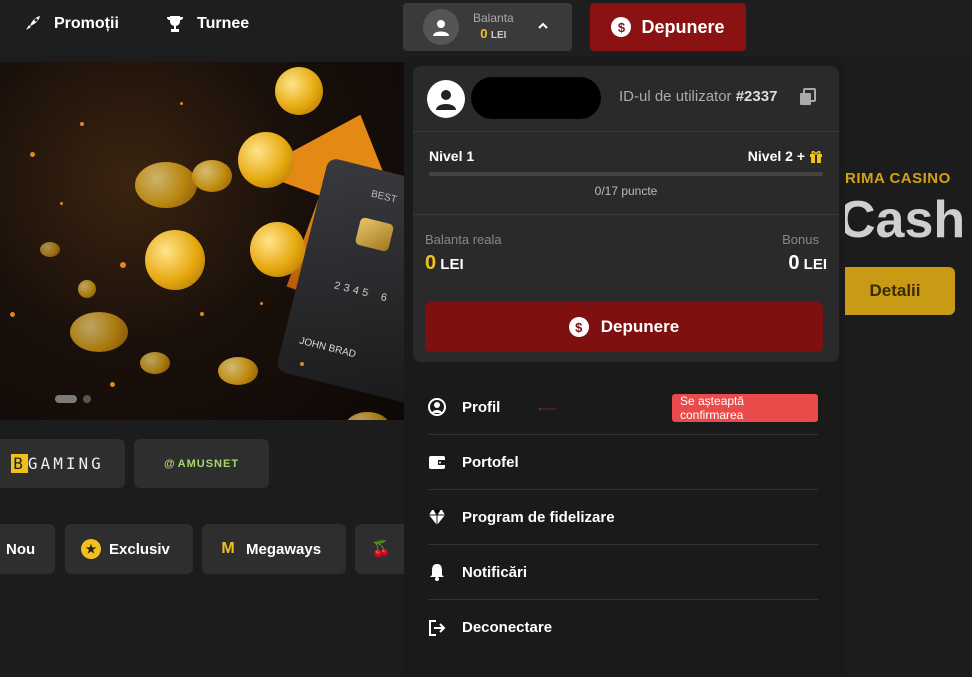 This screenshot has height=677, width=972. What do you see at coordinates (374, 234) in the screenshot?
I see `card-chip` at bounding box center [374, 234].